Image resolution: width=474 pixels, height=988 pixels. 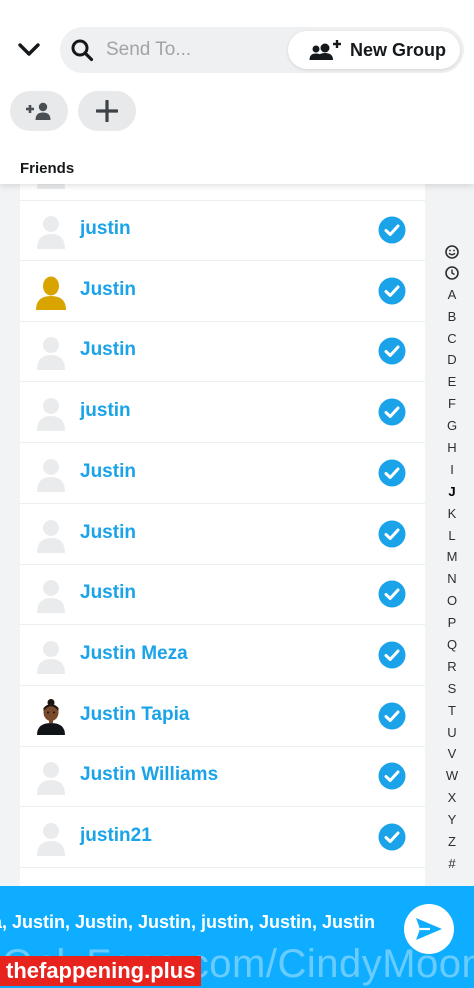 What do you see at coordinates (452, 820) in the screenshot?
I see `index-letter: Y` at bounding box center [452, 820].